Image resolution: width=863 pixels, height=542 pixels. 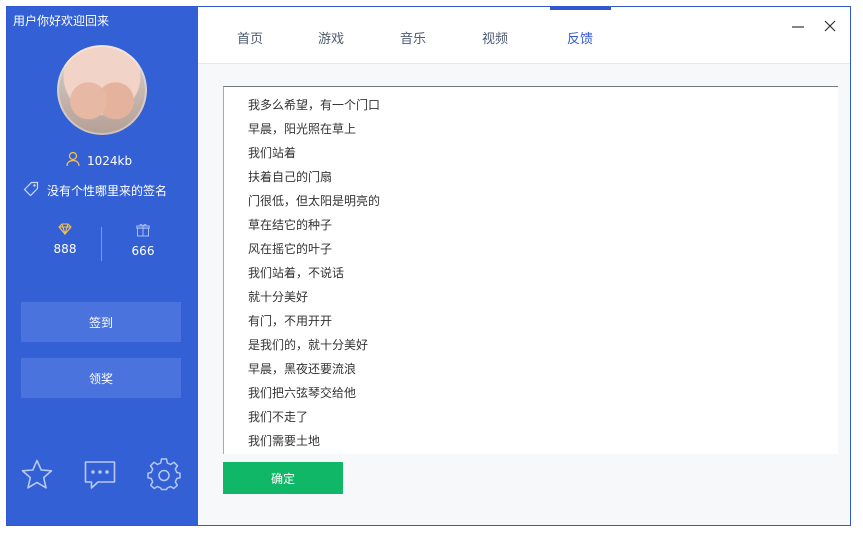 I want to click on close-icon, so click(x=830, y=26).